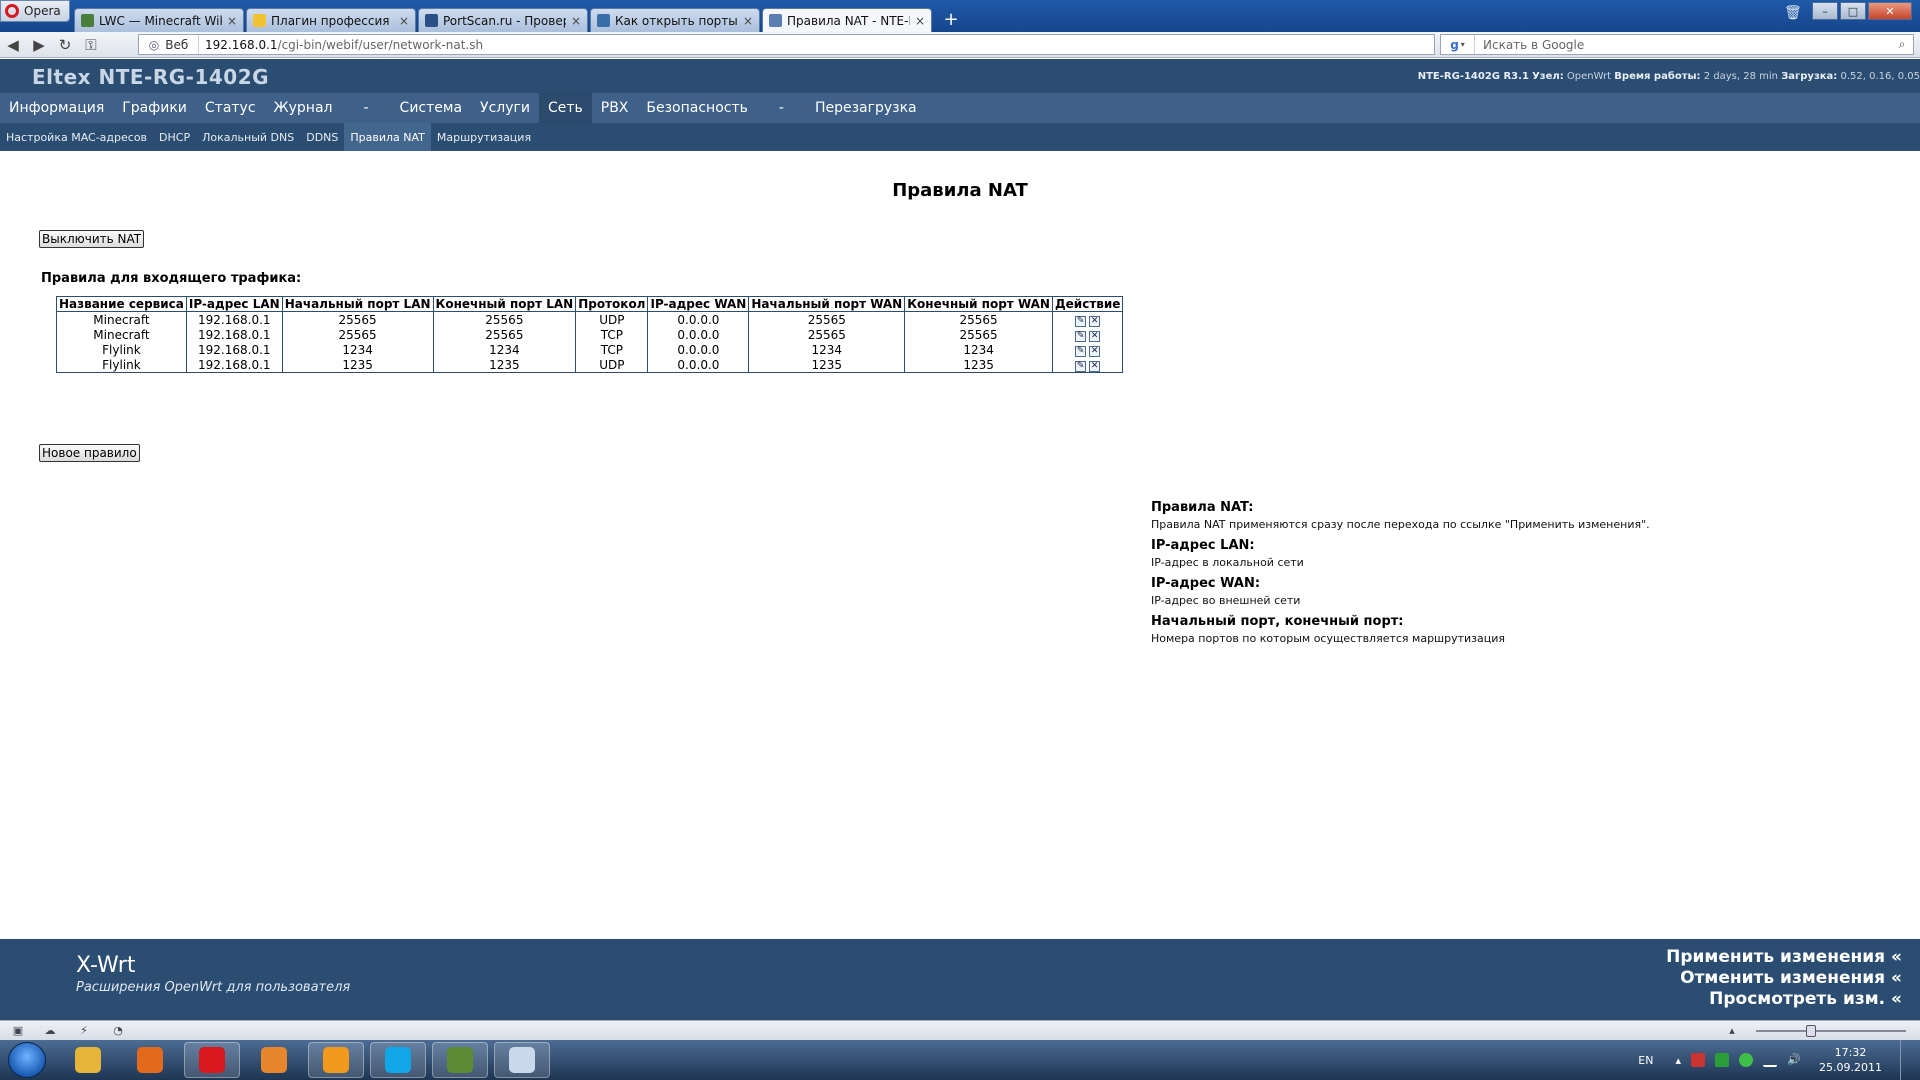 This screenshot has height=1080, width=1920. Describe the element at coordinates (1458, 44) in the screenshot. I see `google-icon: g ▾` at that location.